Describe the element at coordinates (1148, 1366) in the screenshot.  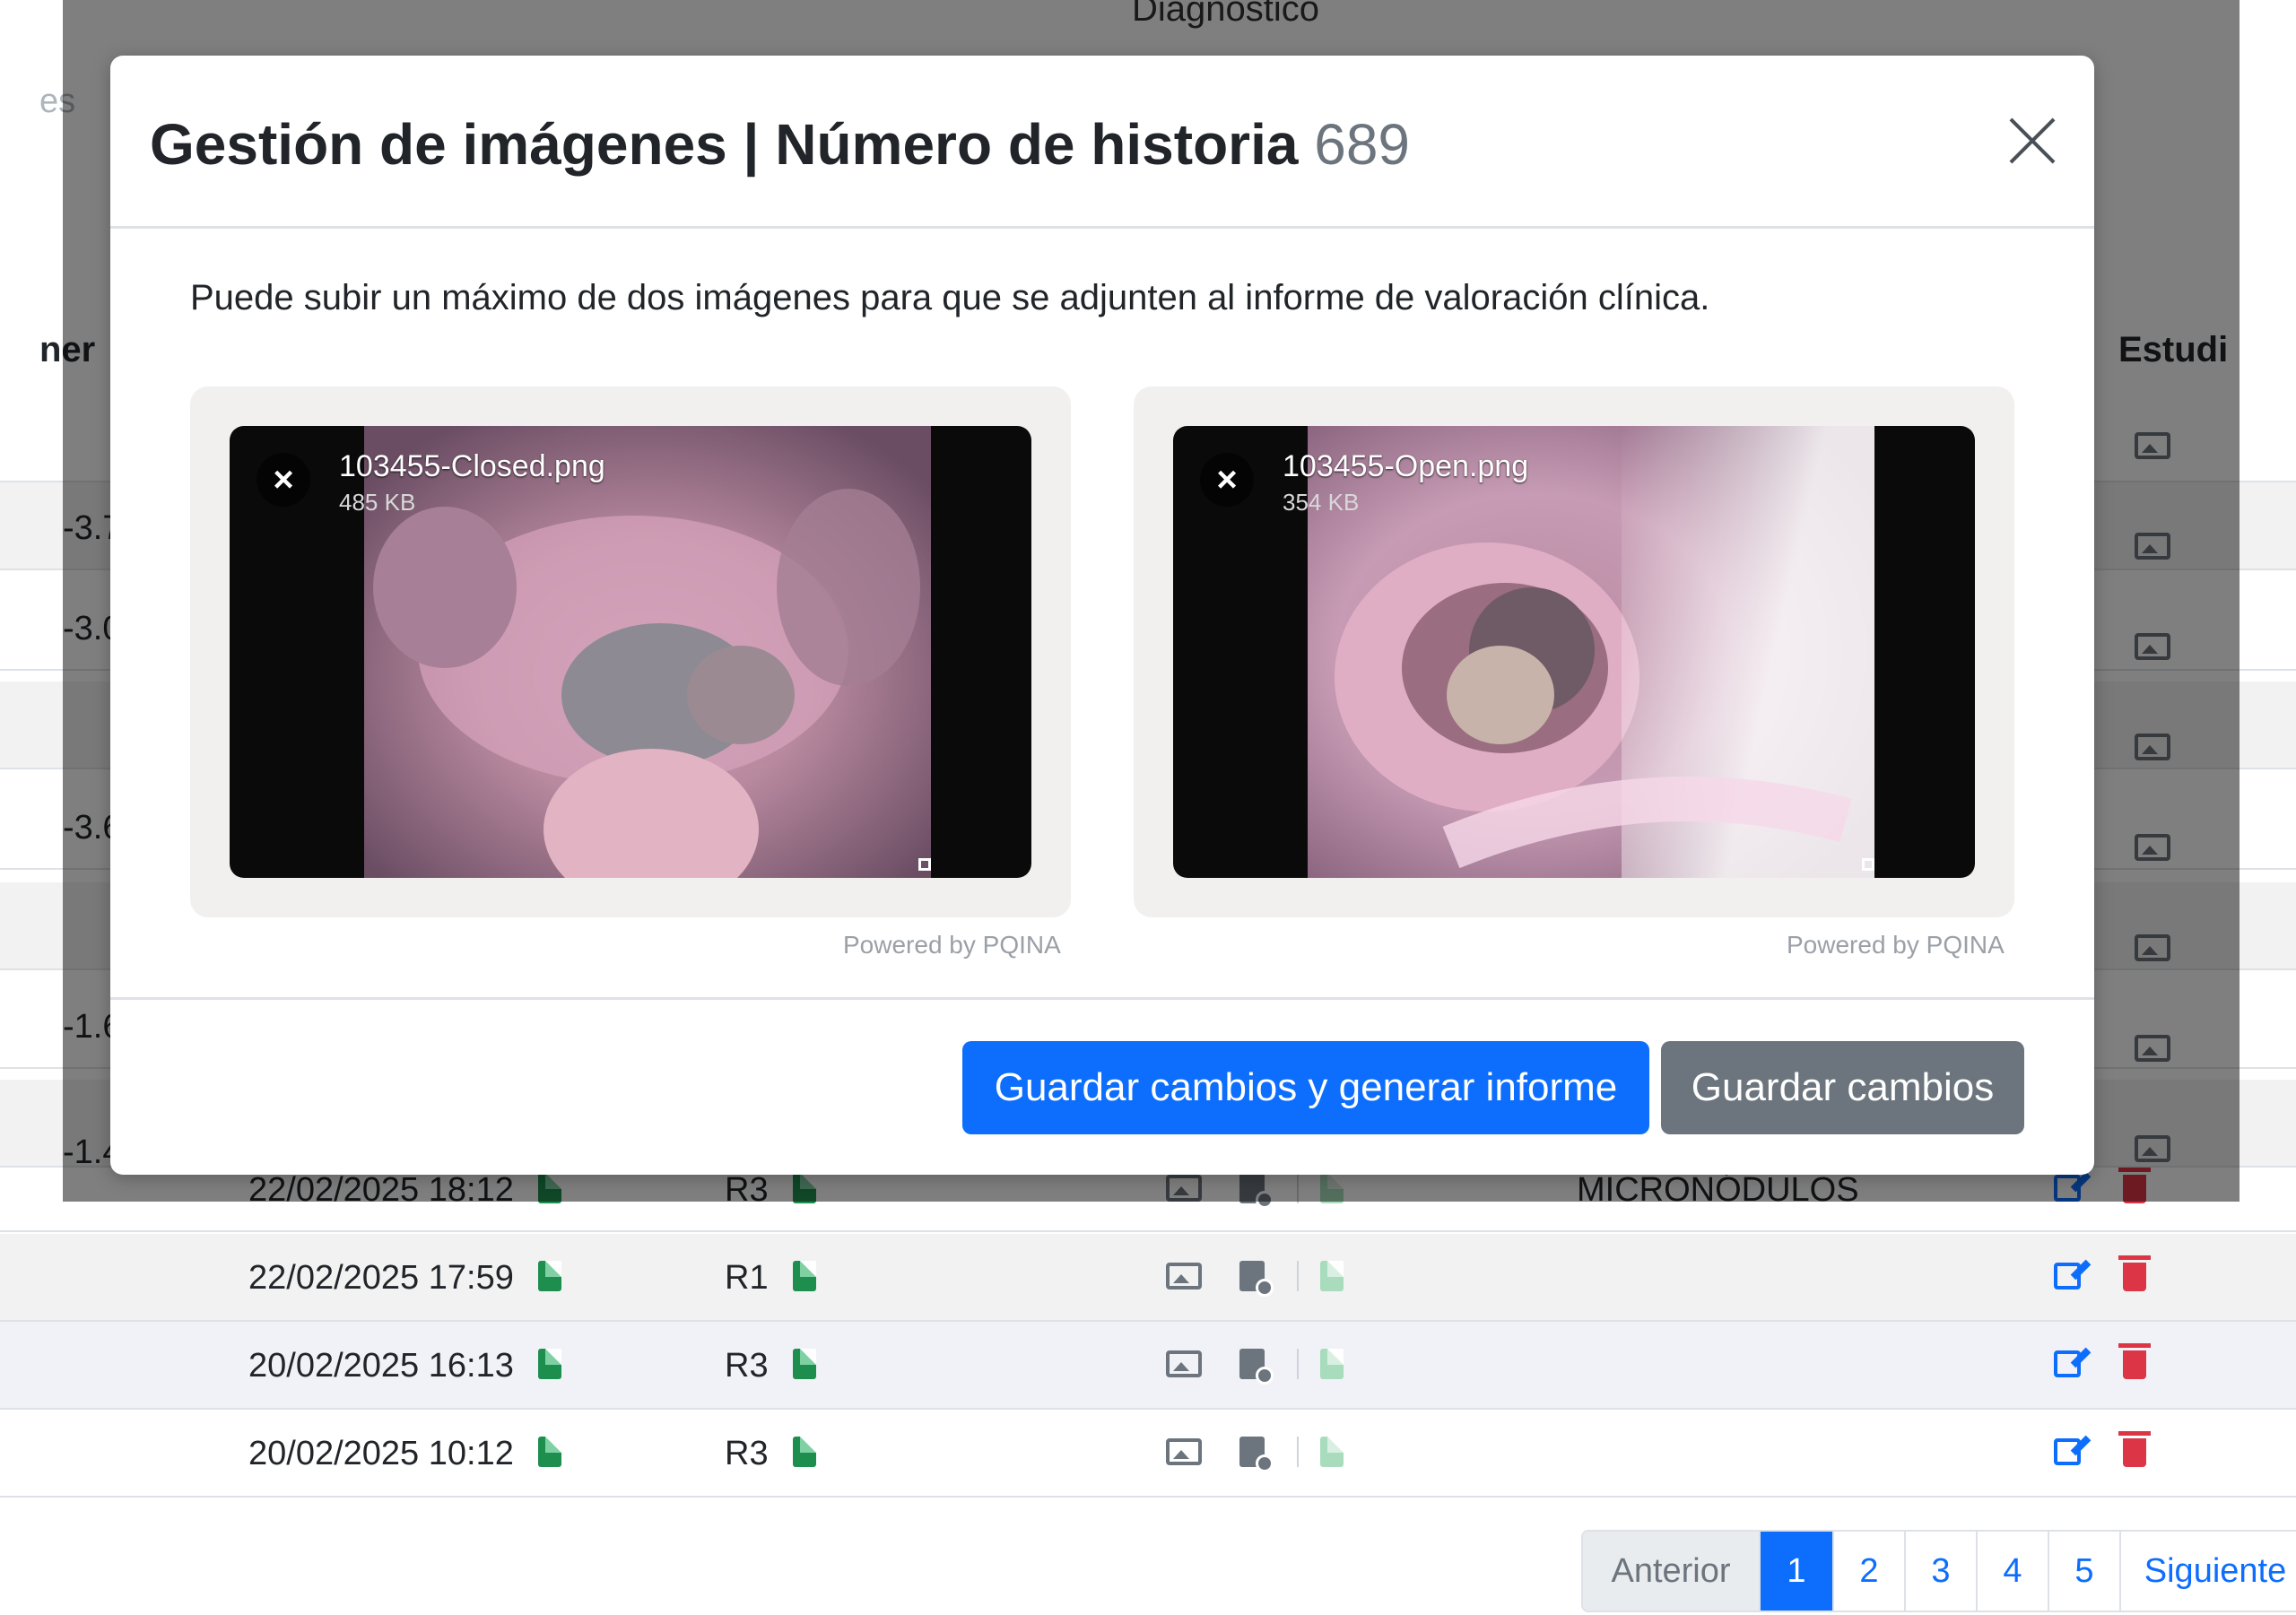
I see `table-row: 20/02/2025 16:13 R3` at that location.